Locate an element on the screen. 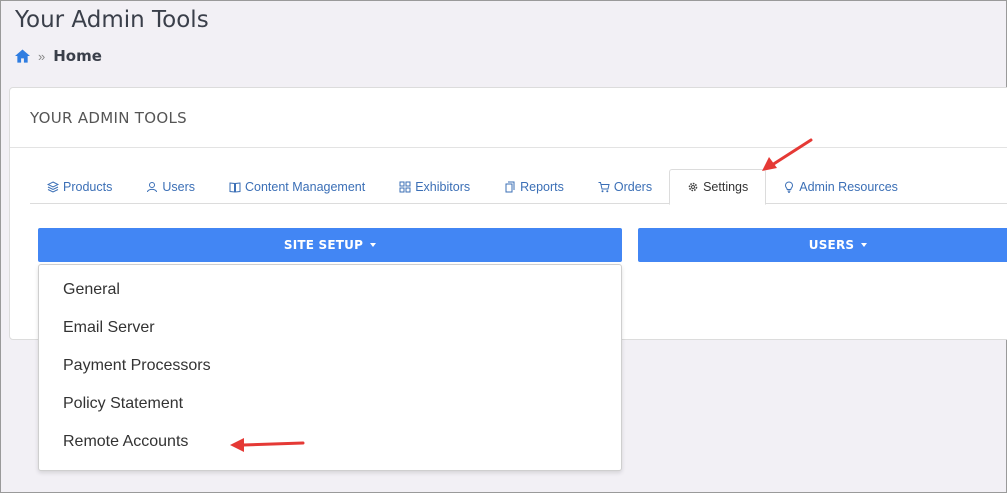 The width and height of the screenshot is (1007, 493). tab-exhibitors: Exhibitors is located at coordinates (434, 187).